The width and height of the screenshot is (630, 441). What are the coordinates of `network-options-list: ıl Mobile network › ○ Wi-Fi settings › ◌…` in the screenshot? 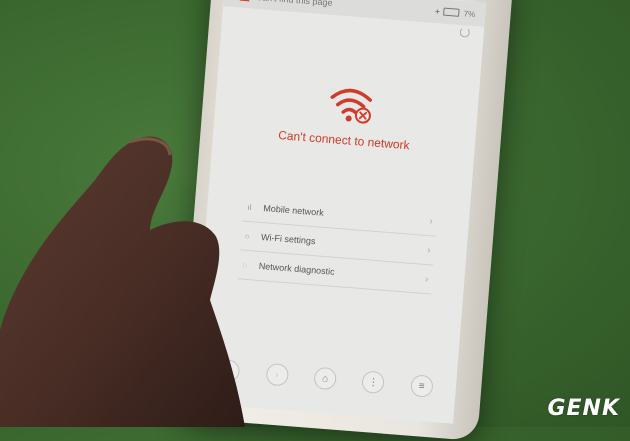 It's located at (337, 243).